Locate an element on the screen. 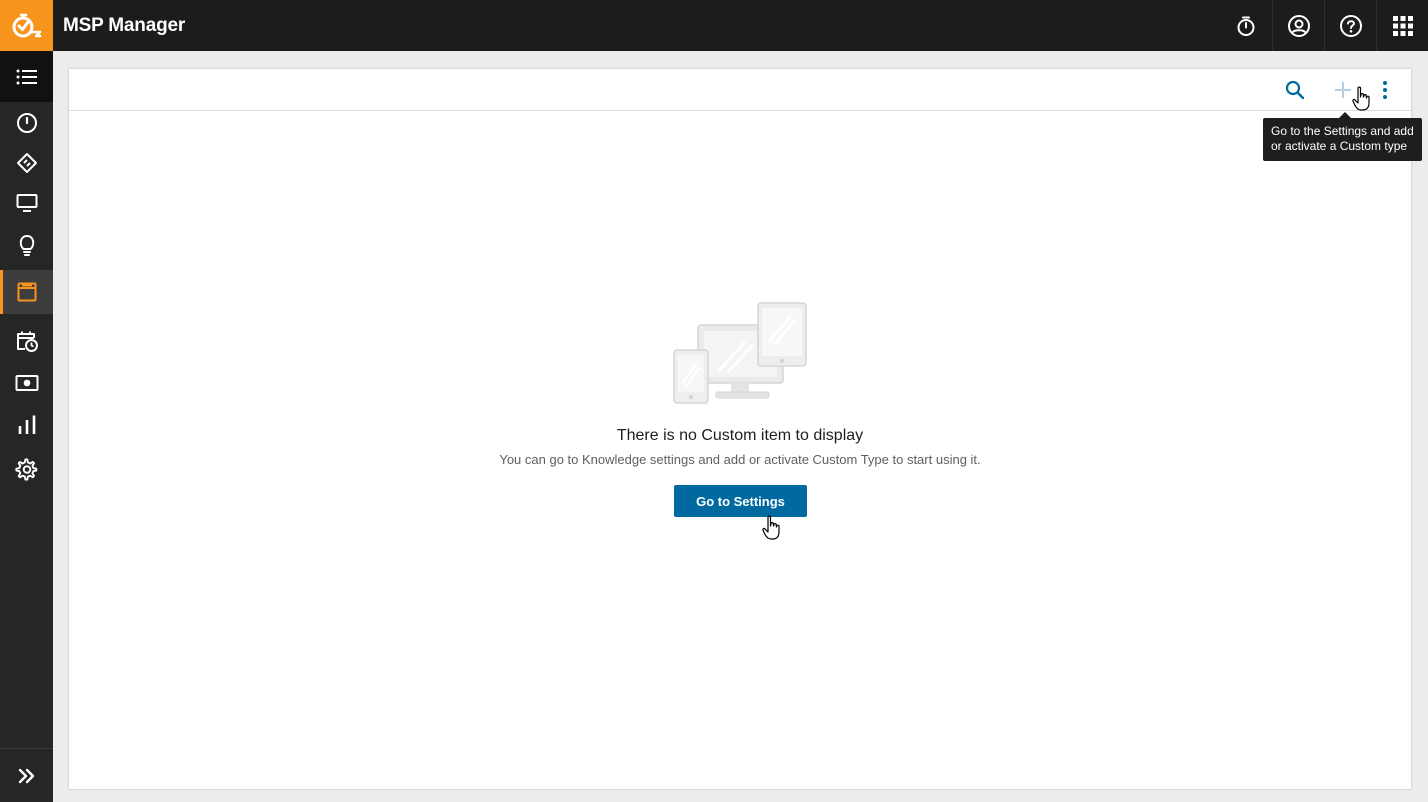  add-button is located at coordinates (1343, 90).